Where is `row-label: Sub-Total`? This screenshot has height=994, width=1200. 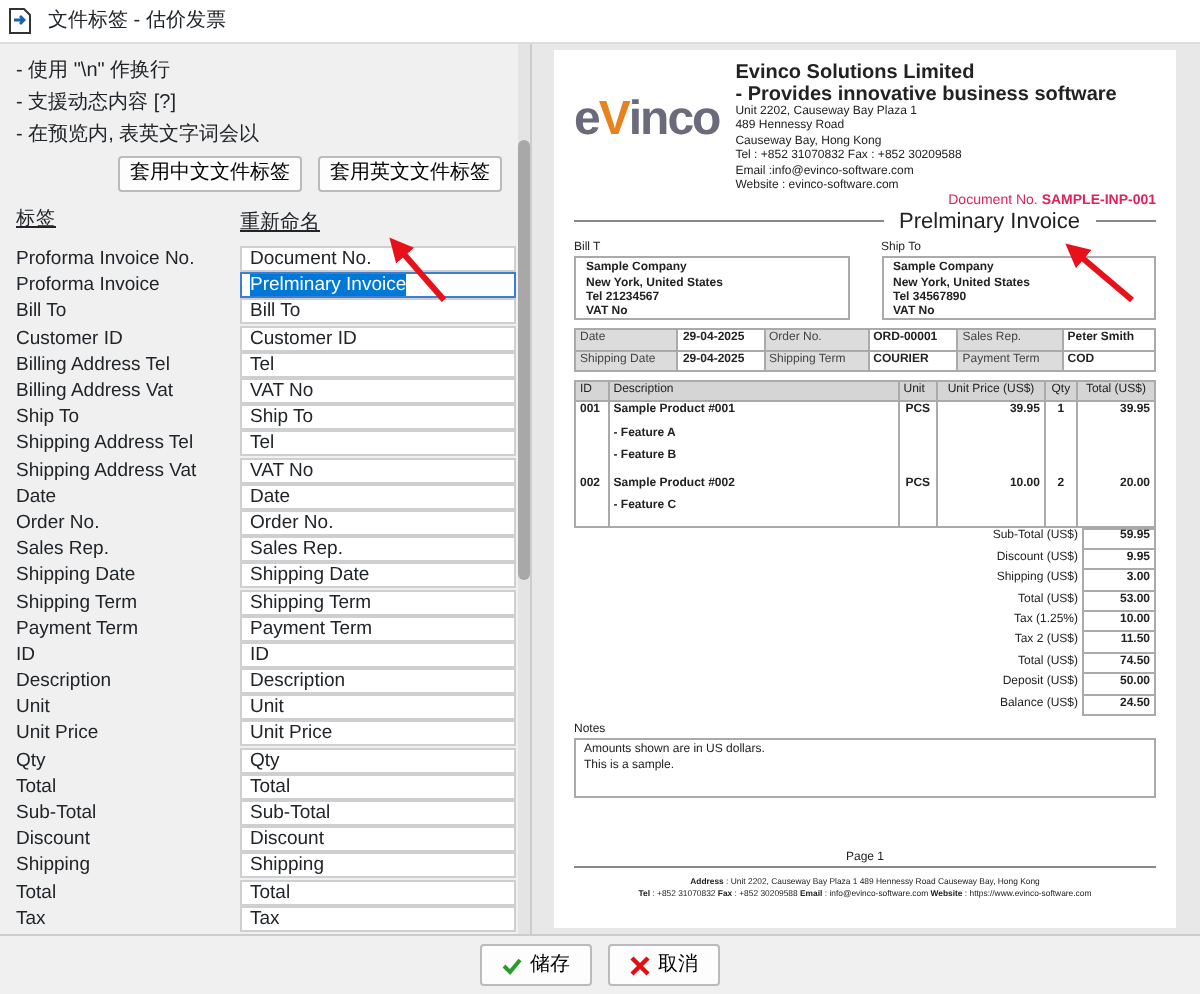 row-label: Sub-Total is located at coordinates (57, 813).